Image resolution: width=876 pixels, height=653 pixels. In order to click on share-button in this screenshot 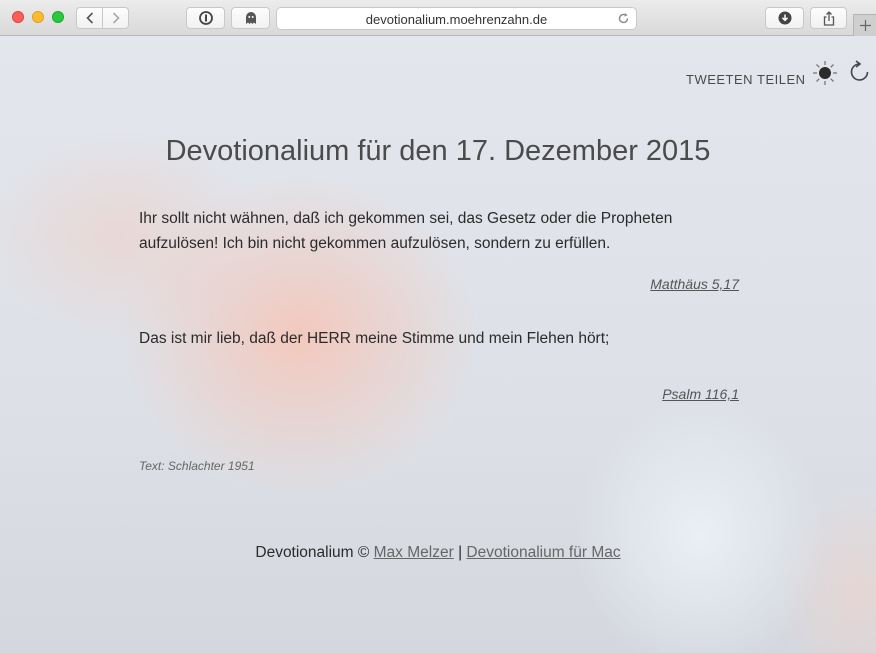, I will do `click(828, 18)`.